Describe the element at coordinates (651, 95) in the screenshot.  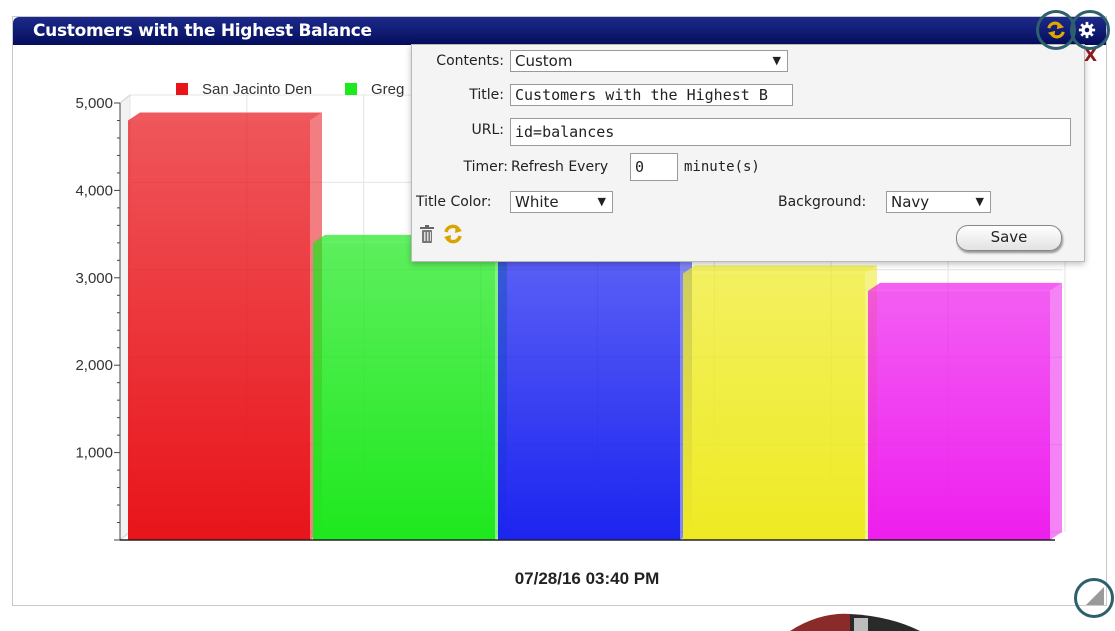
I see `title-input: Customers with the Highest B` at that location.